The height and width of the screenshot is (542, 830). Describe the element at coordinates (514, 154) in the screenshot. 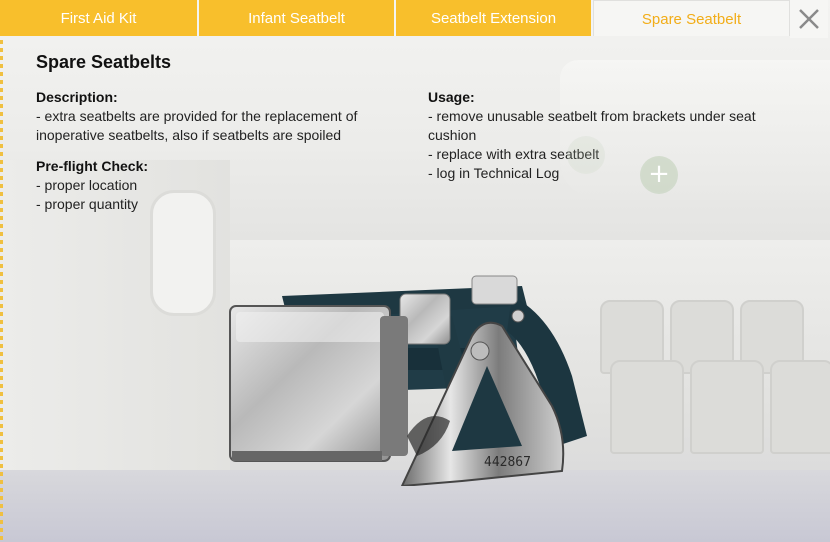

I see `usage-line: - replace with extra seatbelt` at that location.